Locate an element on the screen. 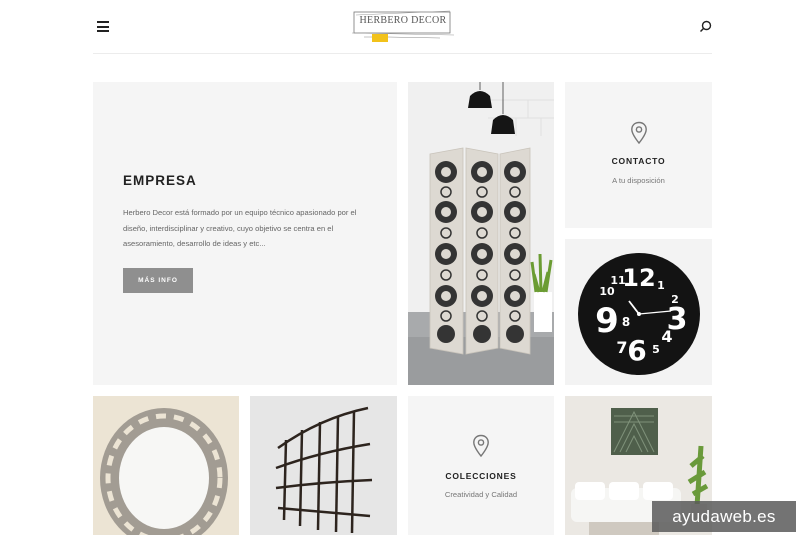 This screenshot has width=800, height=535. folding-screen-image is located at coordinates (481, 233).